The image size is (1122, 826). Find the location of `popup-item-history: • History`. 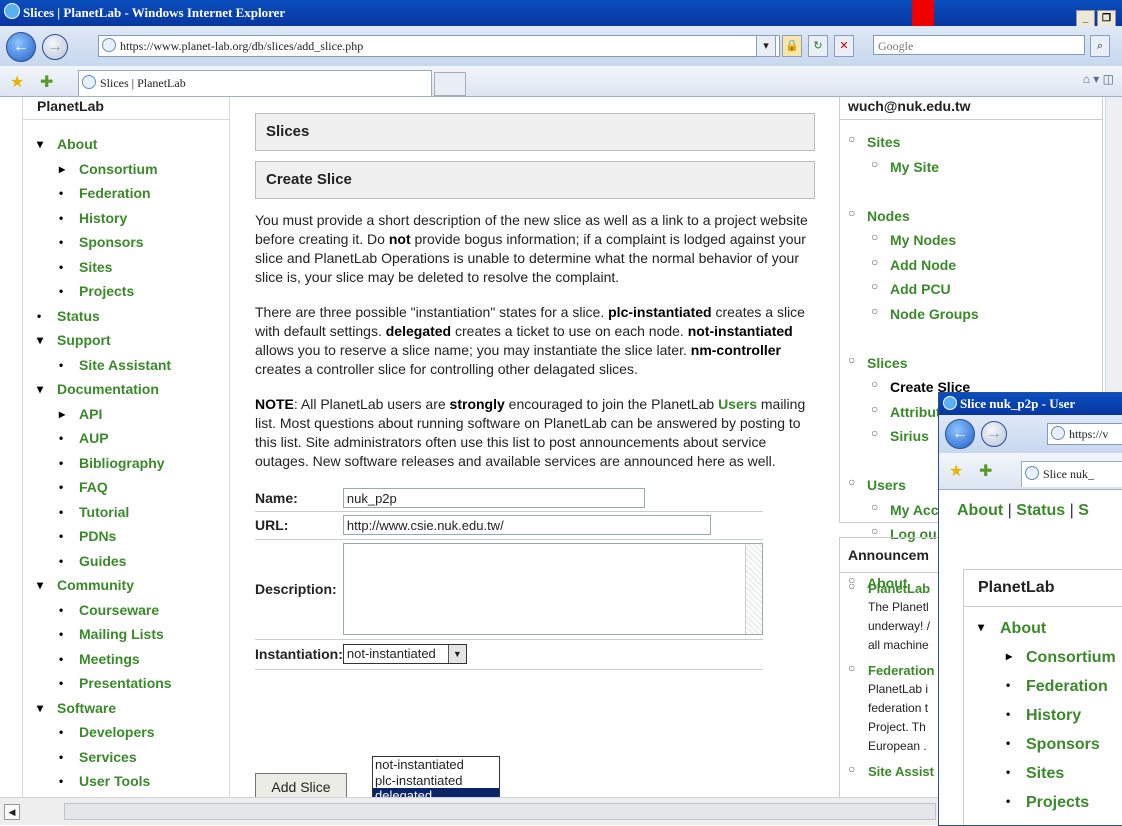

popup-item-history: • History is located at coordinates (1043, 716).